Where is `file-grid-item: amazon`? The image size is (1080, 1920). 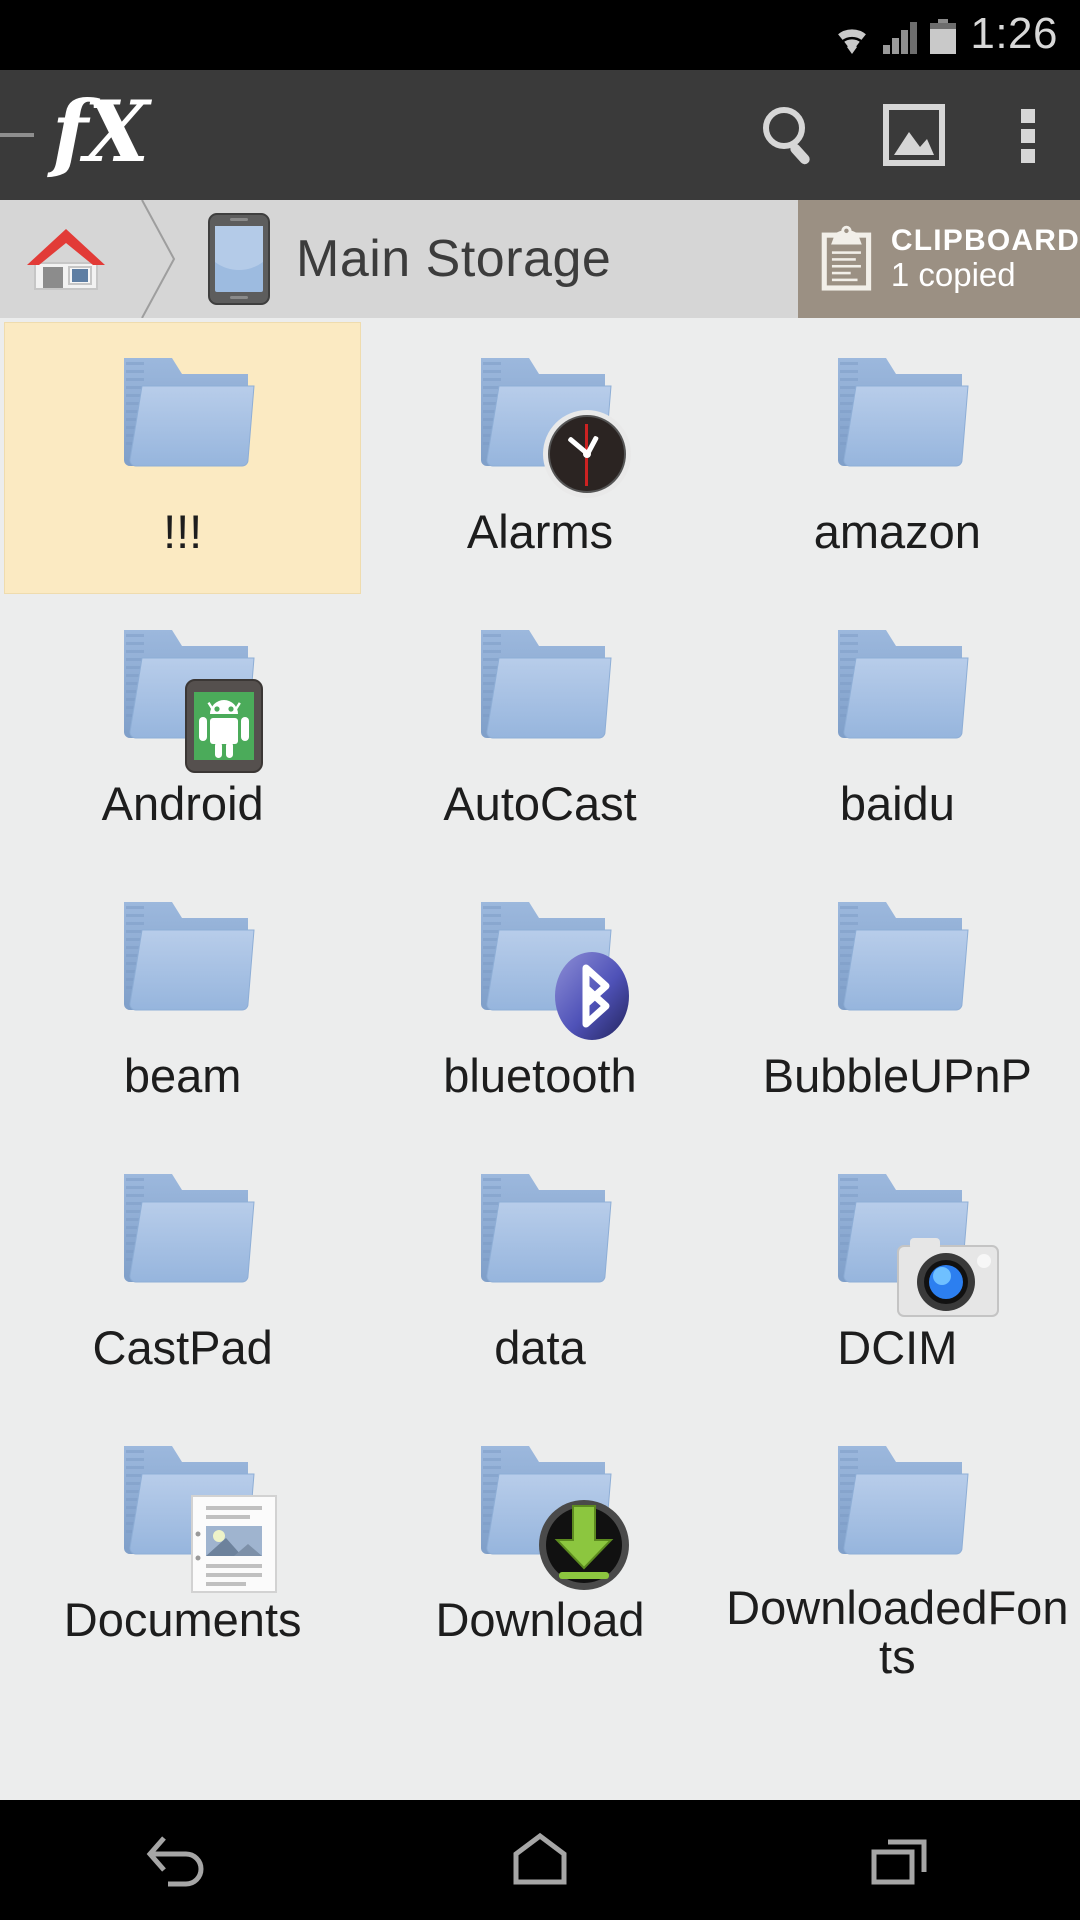
file-grid-item: amazon is located at coordinates (897, 458).